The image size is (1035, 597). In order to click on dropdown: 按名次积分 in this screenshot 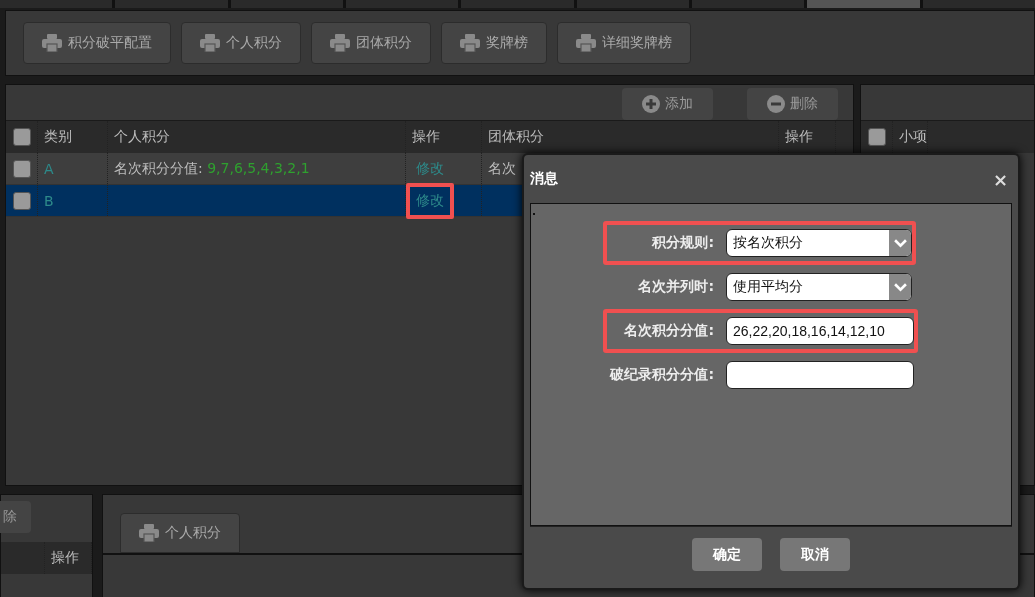, I will do `click(819, 243)`.